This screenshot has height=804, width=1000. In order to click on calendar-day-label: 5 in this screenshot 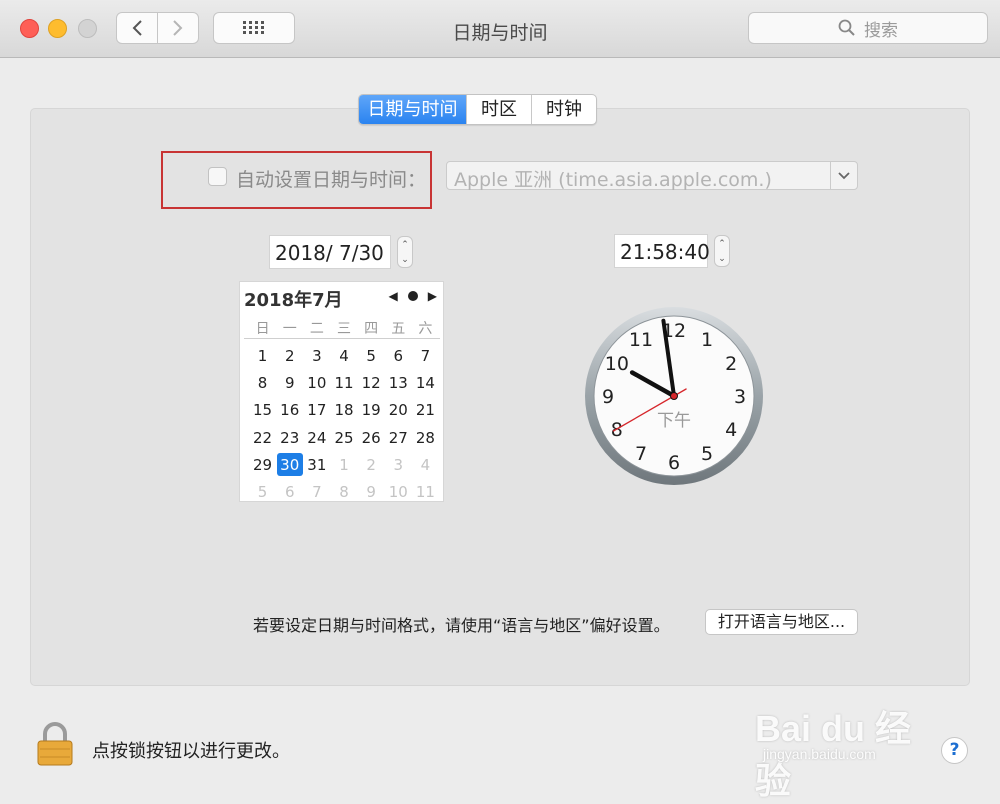, I will do `click(371, 355)`.